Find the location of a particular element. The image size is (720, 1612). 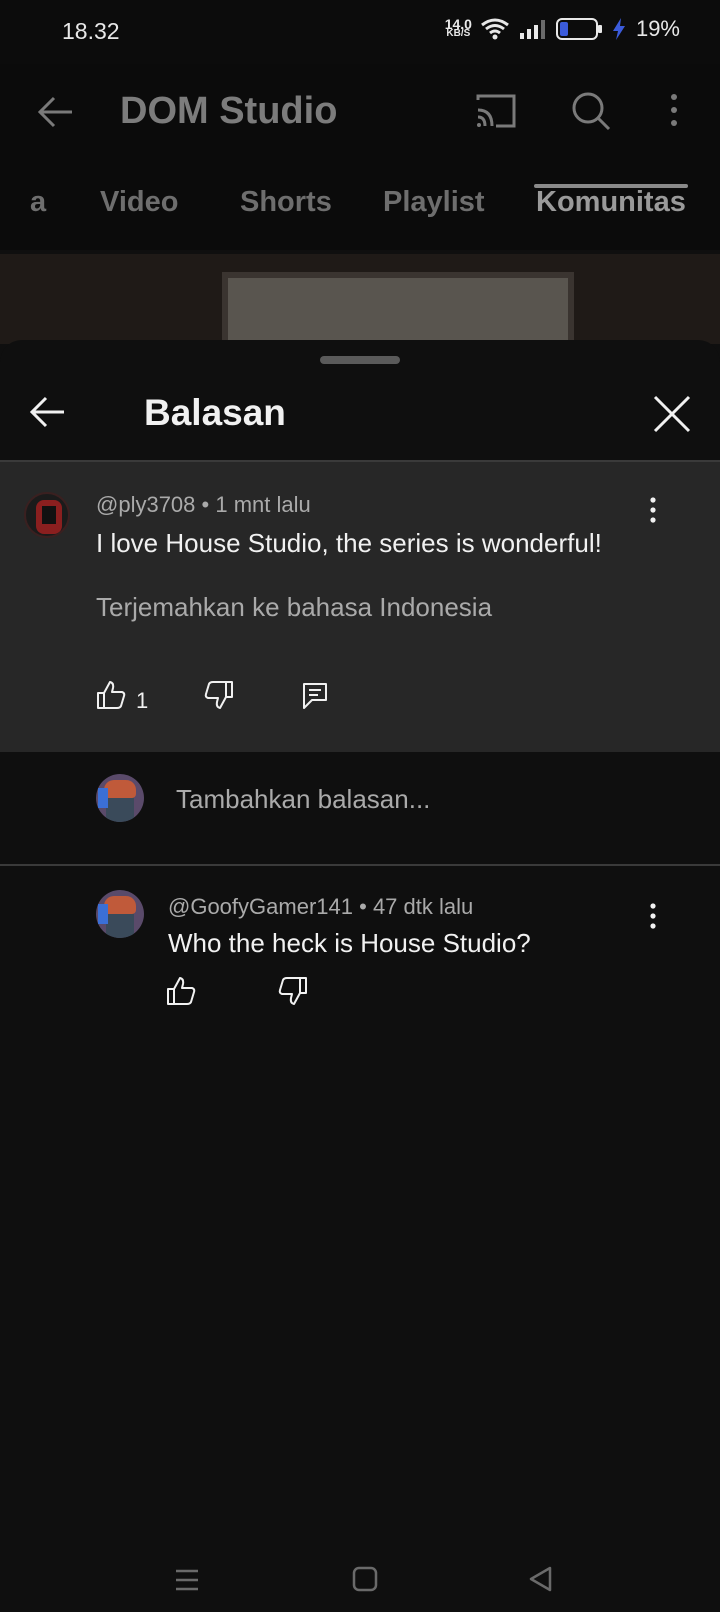

battery-percent: 19% is located at coordinates (657, 28).